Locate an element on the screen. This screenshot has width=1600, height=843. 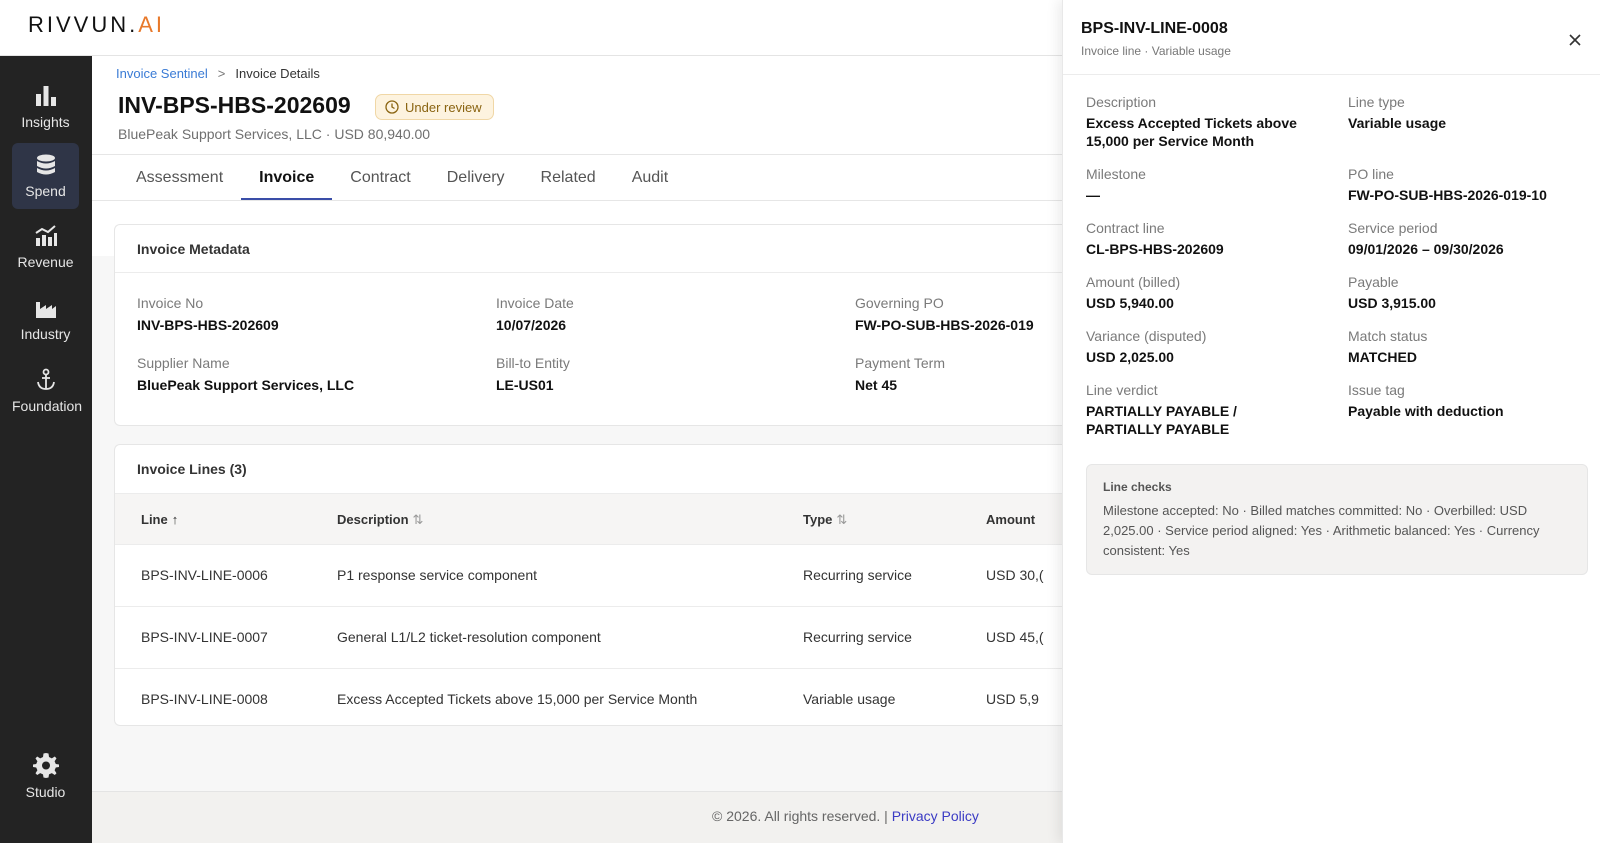
drawer-field-po-line: PO line FW-PO-SUB-HBS-2026-019-10 is located at coordinates (1463, 185).